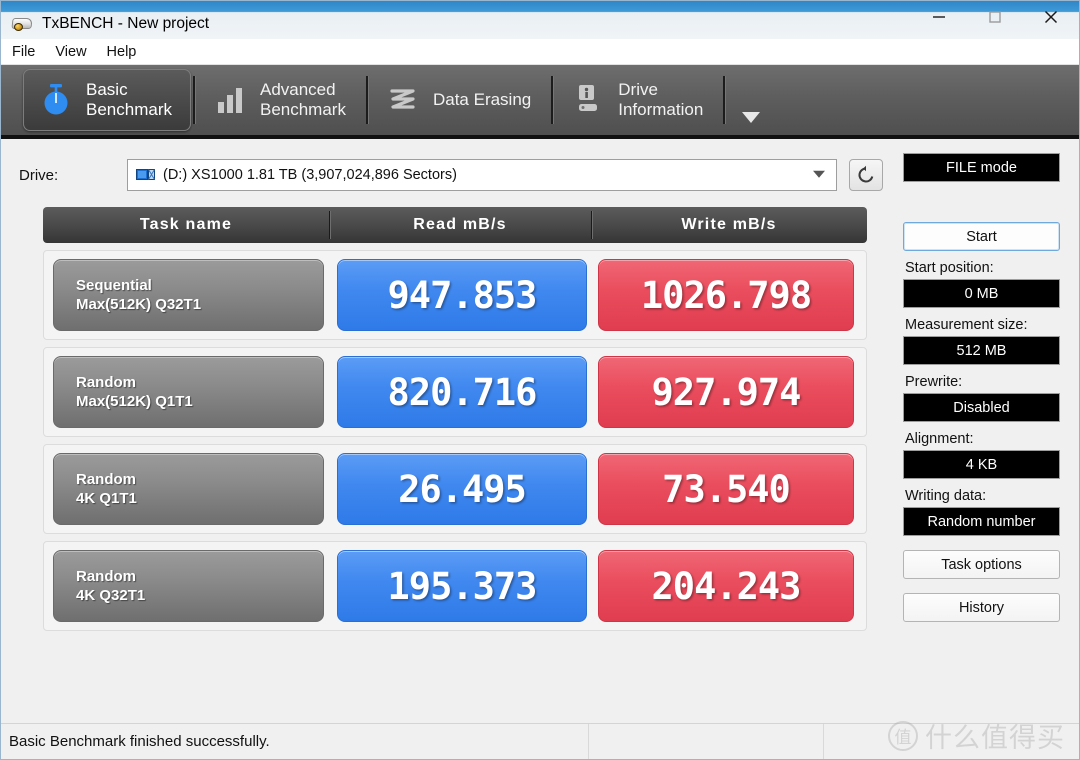 This screenshot has width=1080, height=760. I want to click on prewrite-value: Disabled, so click(981, 407).